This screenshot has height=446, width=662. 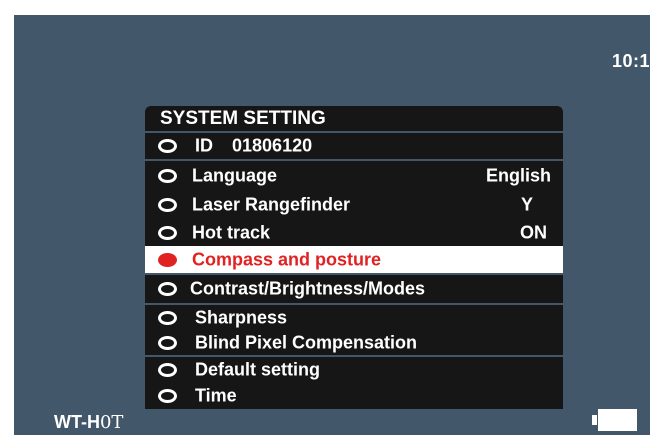 What do you see at coordinates (518, 175) in the screenshot?
I see `menu-item-value: English` at bounding box center [518, 175].